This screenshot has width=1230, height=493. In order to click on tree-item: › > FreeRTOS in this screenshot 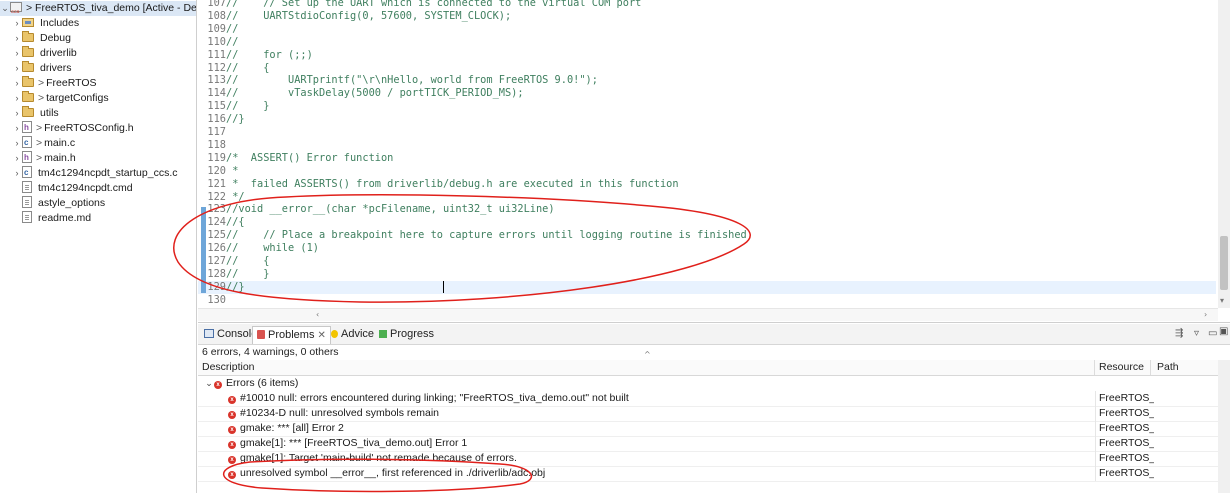, I will do `click(54, 83)`.